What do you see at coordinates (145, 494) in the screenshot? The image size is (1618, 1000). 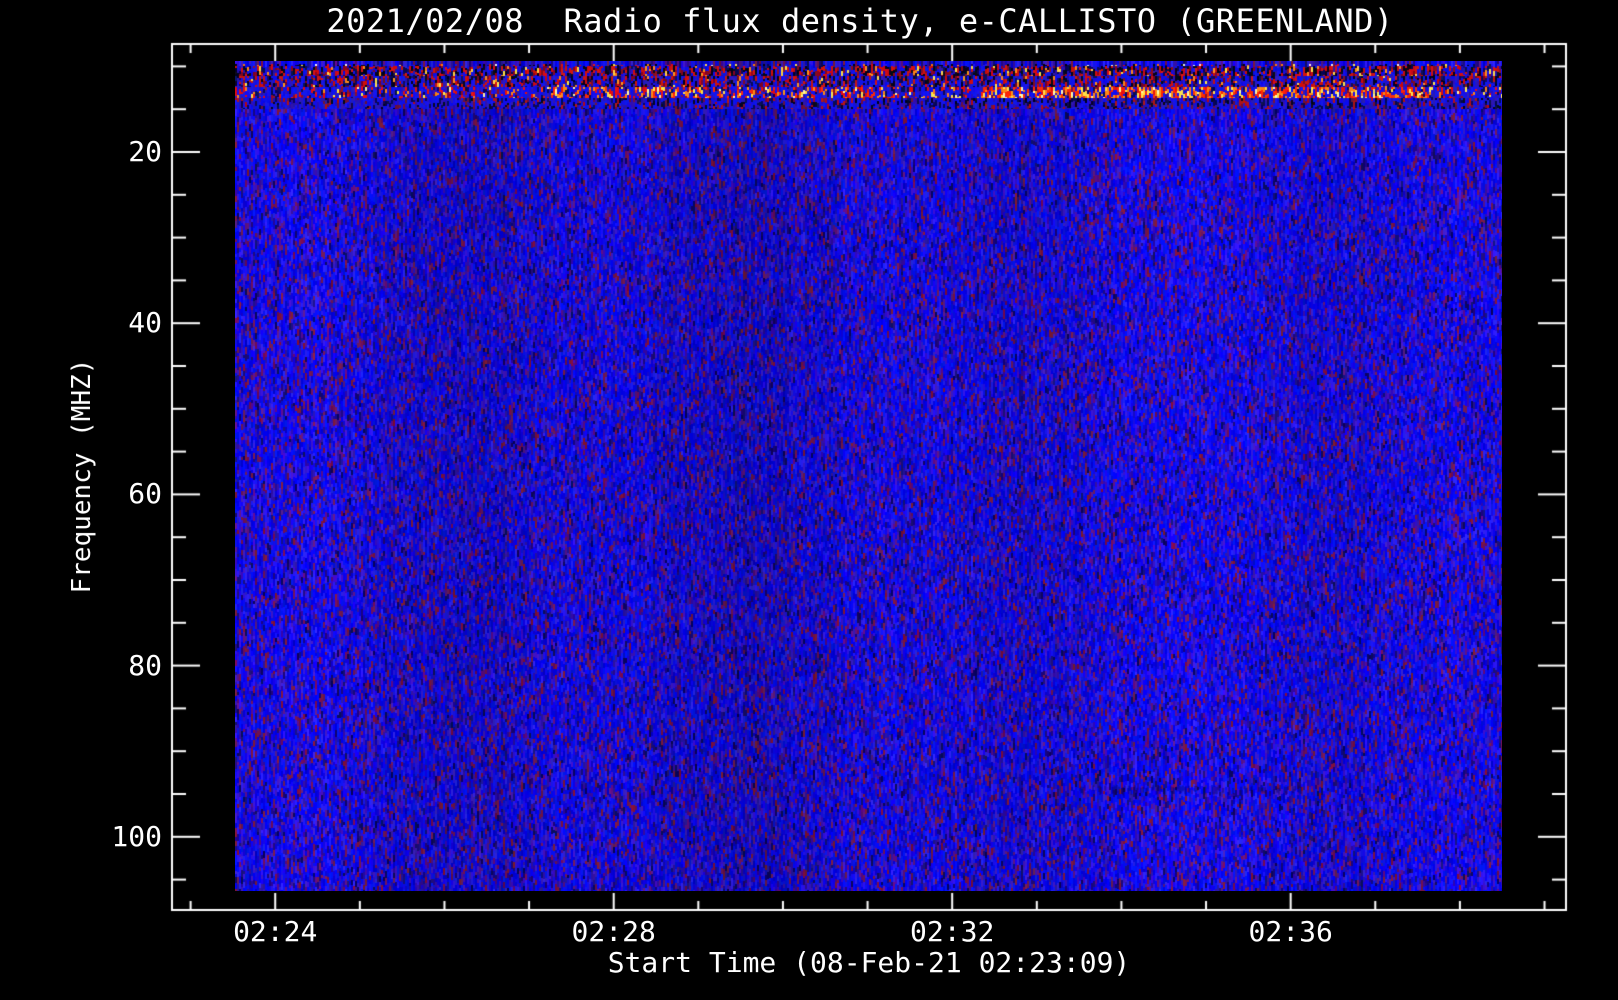 I see `y-tick-label: 60` at bounding box center [145, 494].